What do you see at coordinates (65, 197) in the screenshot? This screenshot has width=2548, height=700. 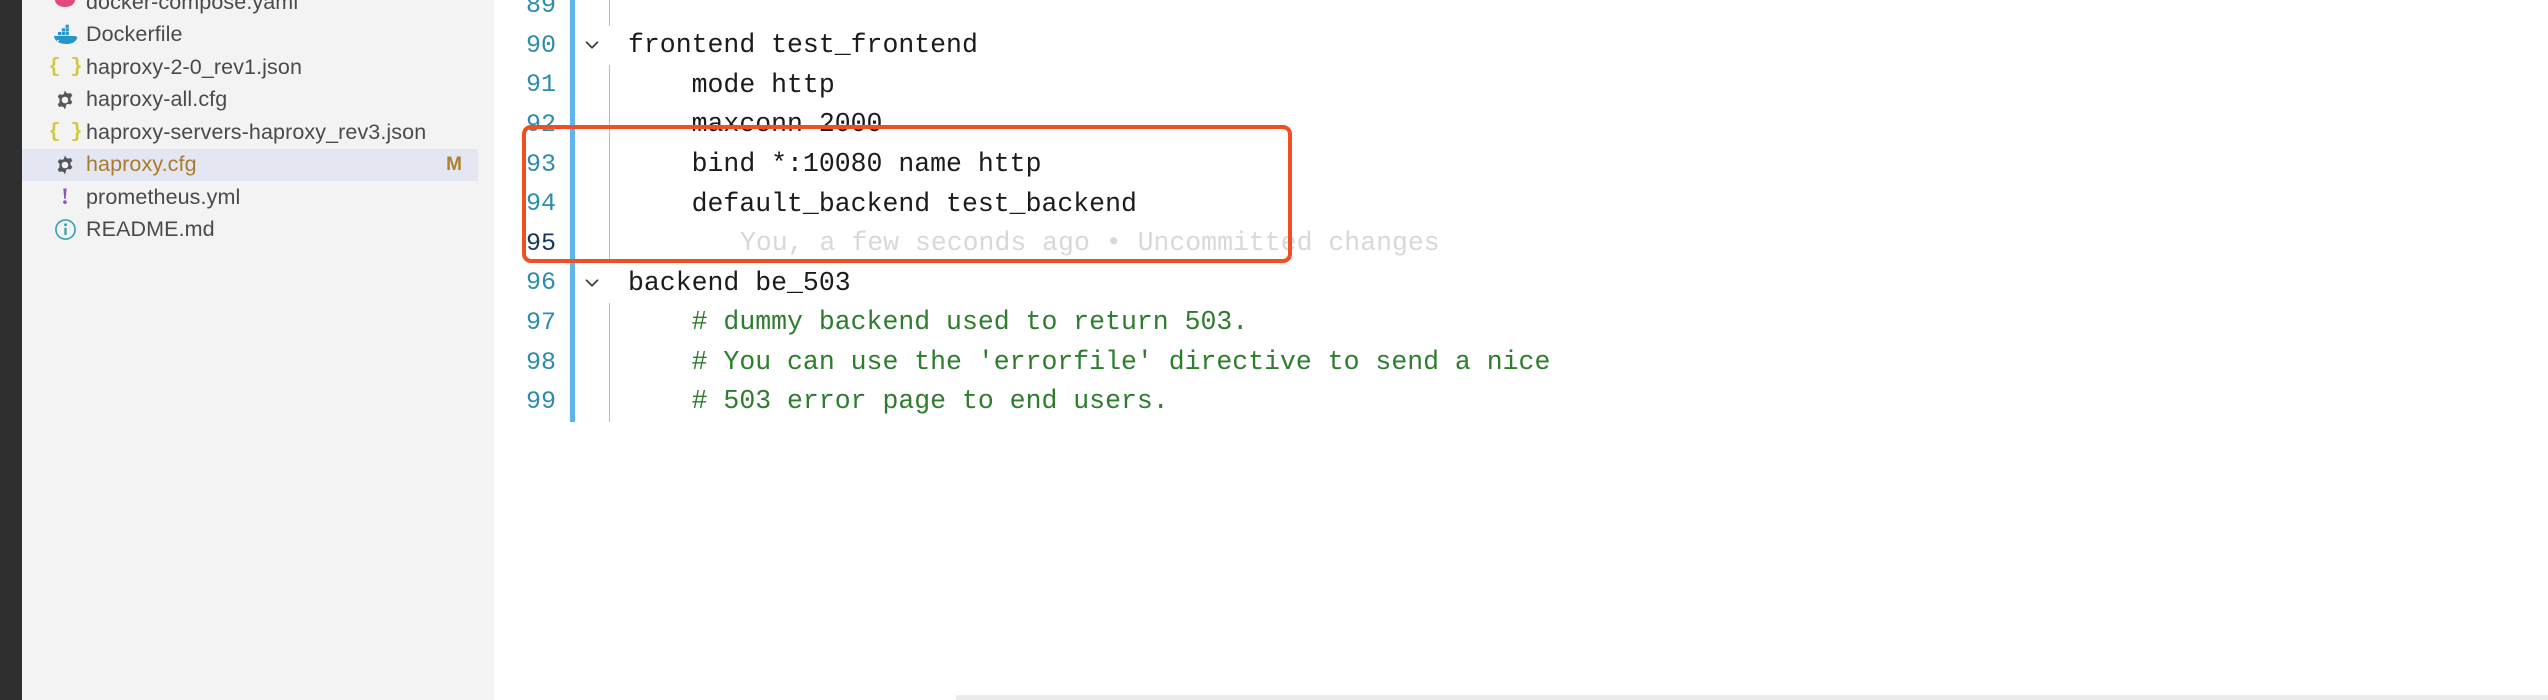 I see `warning-bang-icon: !` at bounding box center [65, 197].